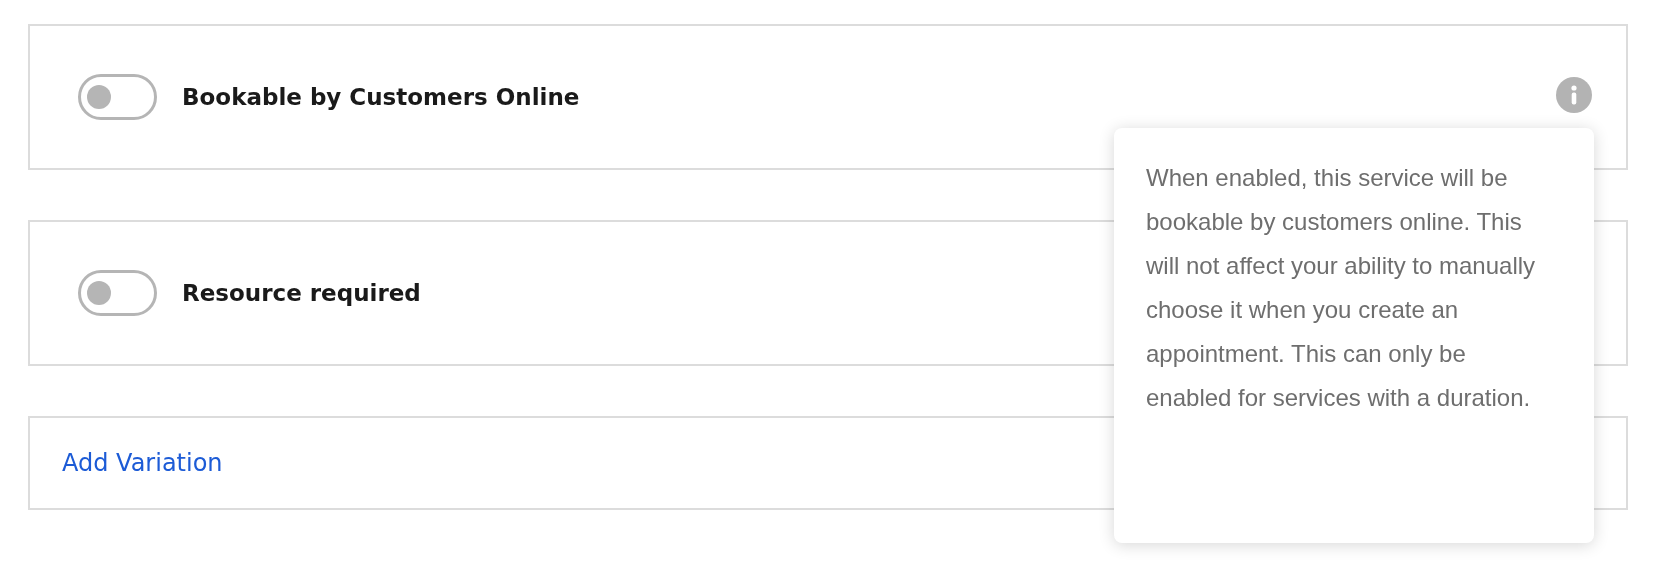  Describe the element at coordinates (381, 97) in the screenshot. I see `setting-label: Bookable by Customers Online` at that location.